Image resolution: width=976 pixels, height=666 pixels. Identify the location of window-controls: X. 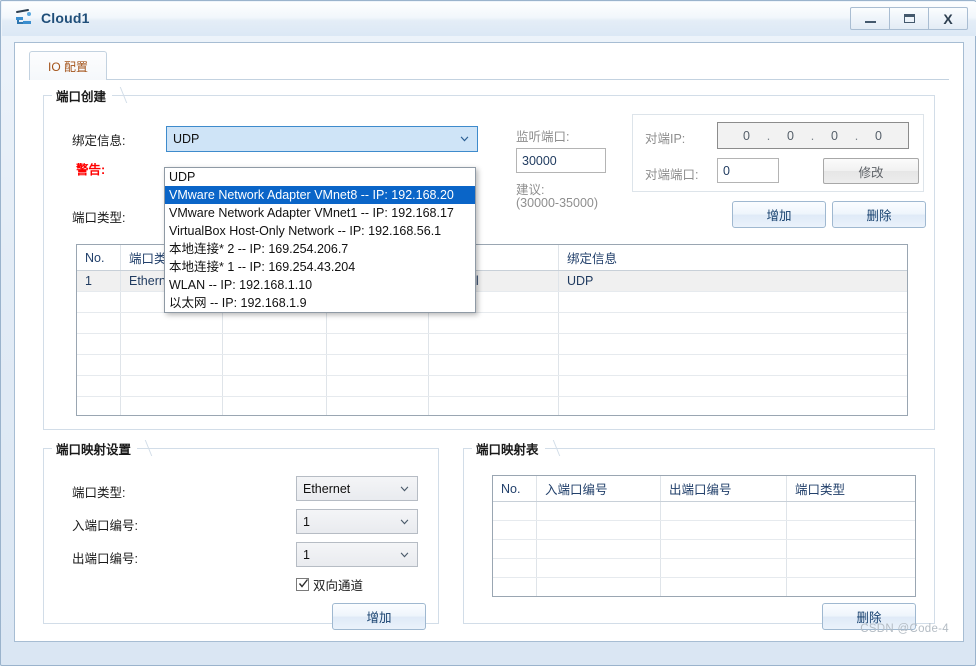
(909, 18).